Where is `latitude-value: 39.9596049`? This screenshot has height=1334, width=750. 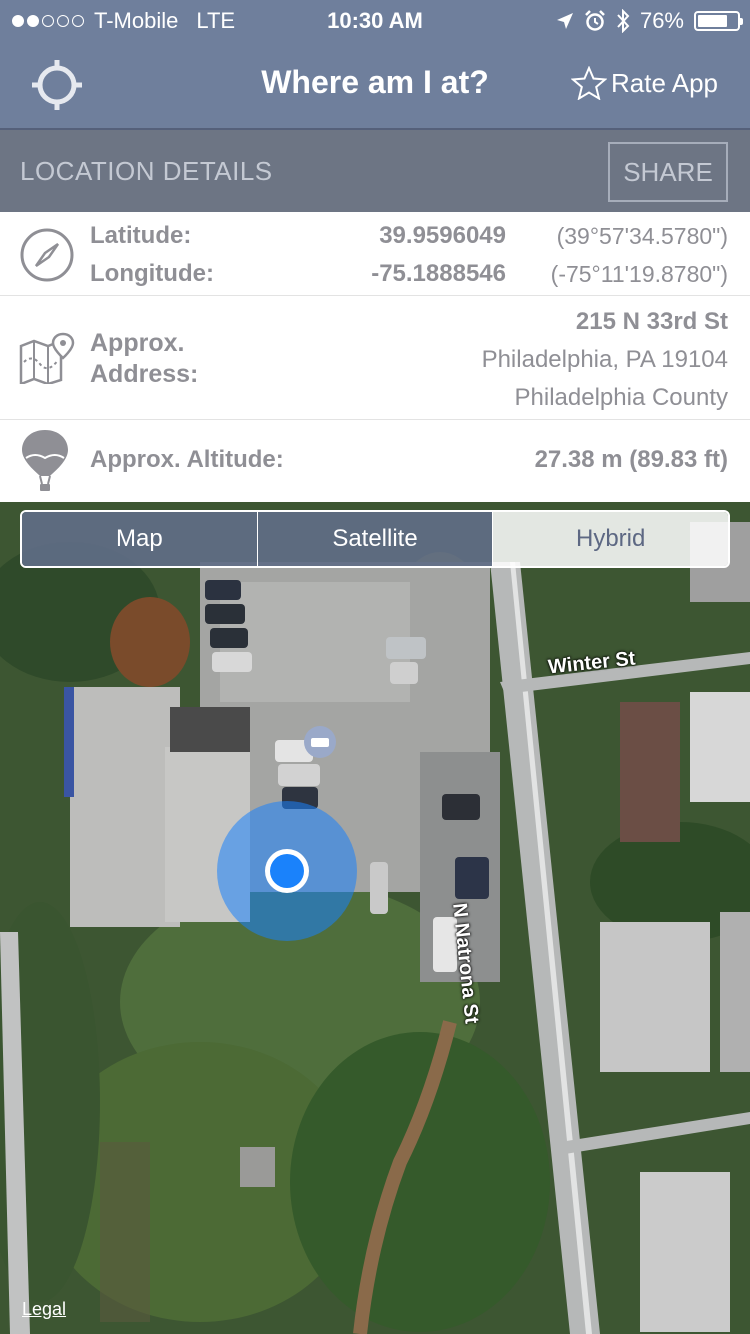
latitude-value: 39.9596049 is located at coordinates (442, 235).